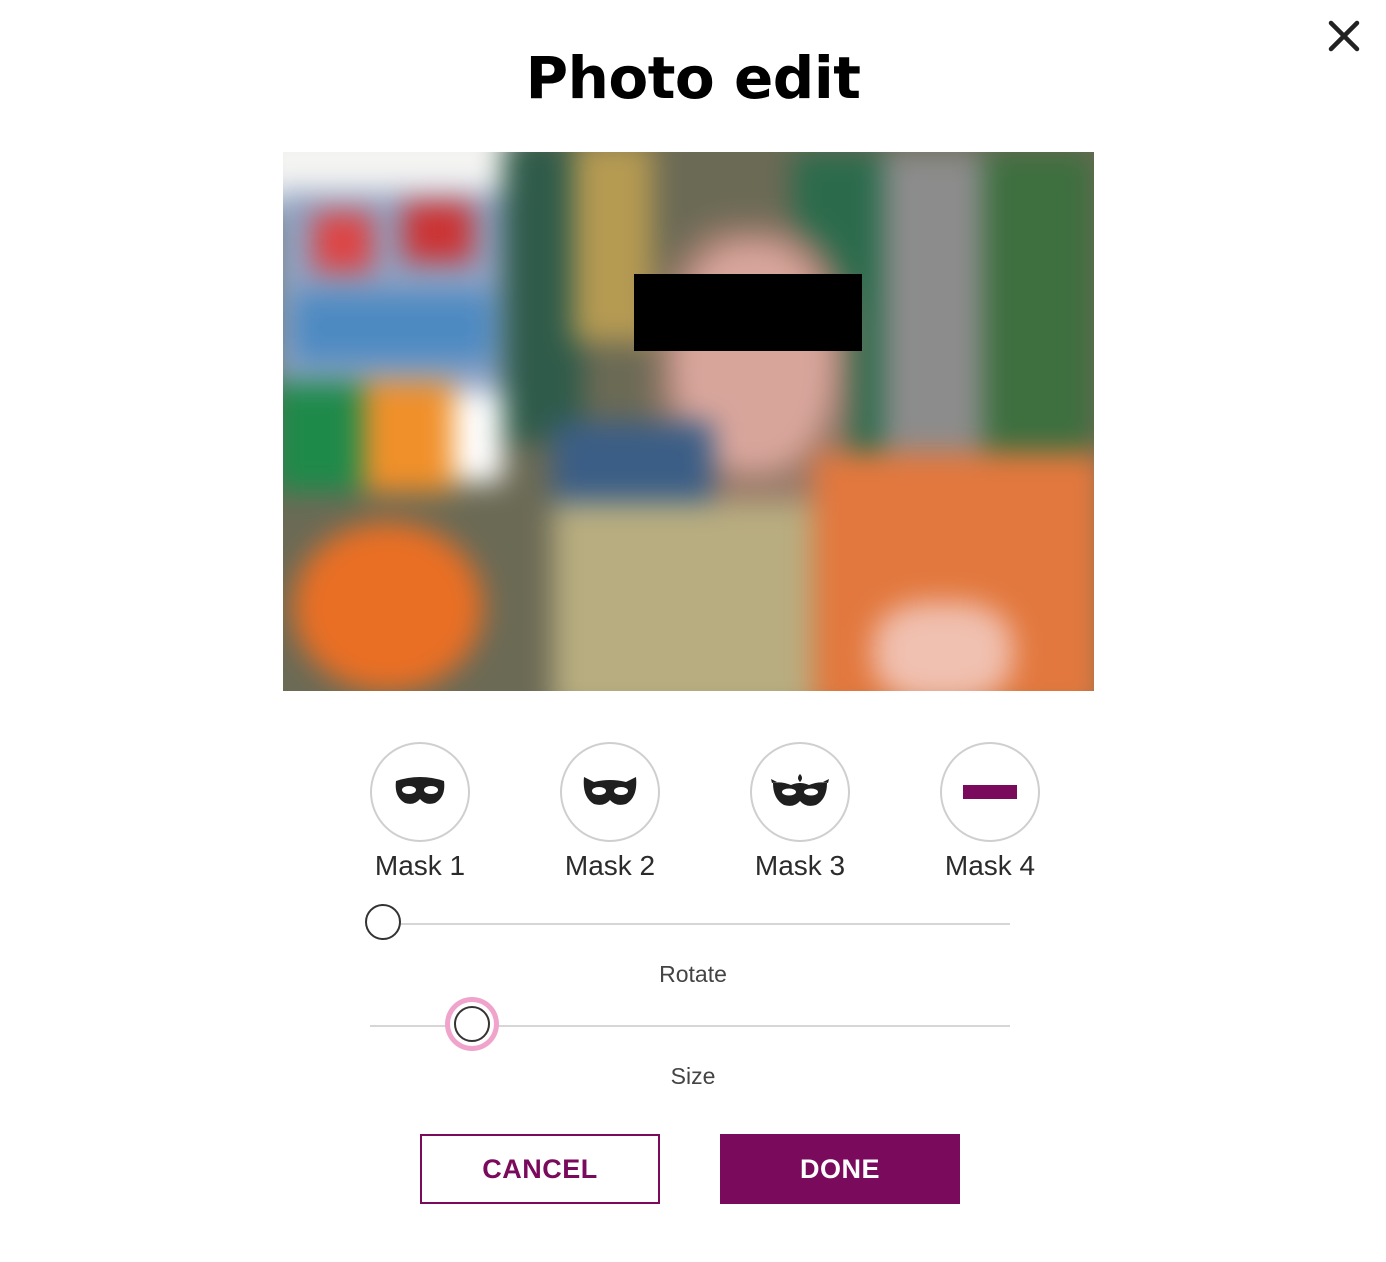 This screenshot has width=1386, height=1262. I want to click on done-button: DONE, so click(840, 1169).